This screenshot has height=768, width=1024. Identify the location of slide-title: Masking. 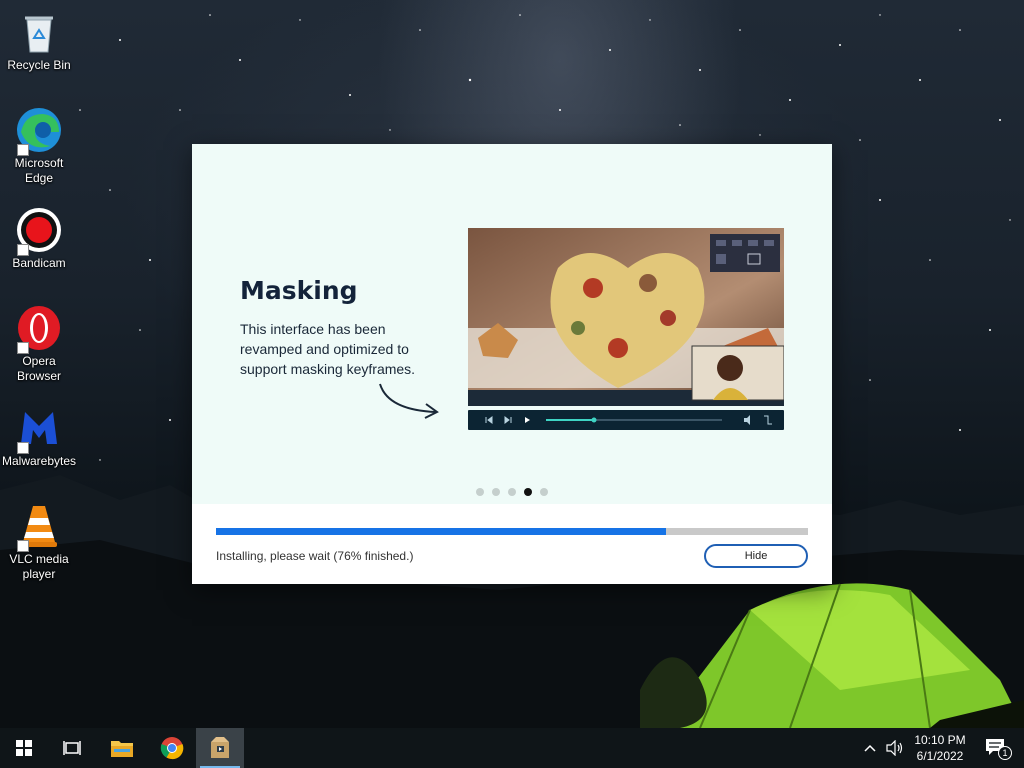
(299, 290).